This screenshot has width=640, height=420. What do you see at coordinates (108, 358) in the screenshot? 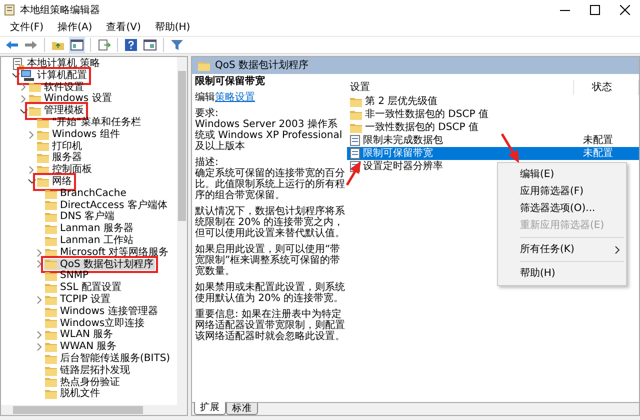
I see `tree-item: 后台智能传送服务(BITS)` at bounding box center [108, 358].